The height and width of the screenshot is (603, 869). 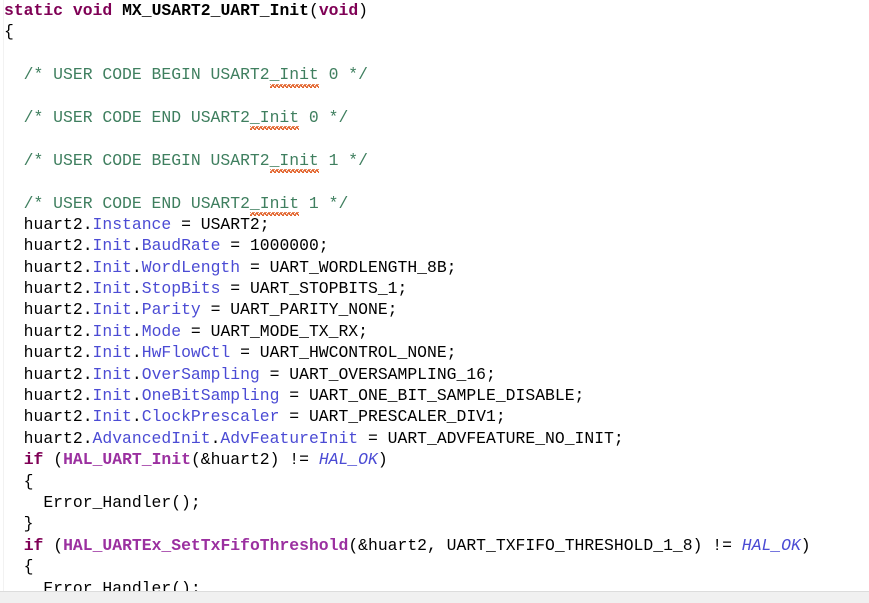 I want to click on struct-field-token: AdvFeatureInit, so click(x=289, y=438).